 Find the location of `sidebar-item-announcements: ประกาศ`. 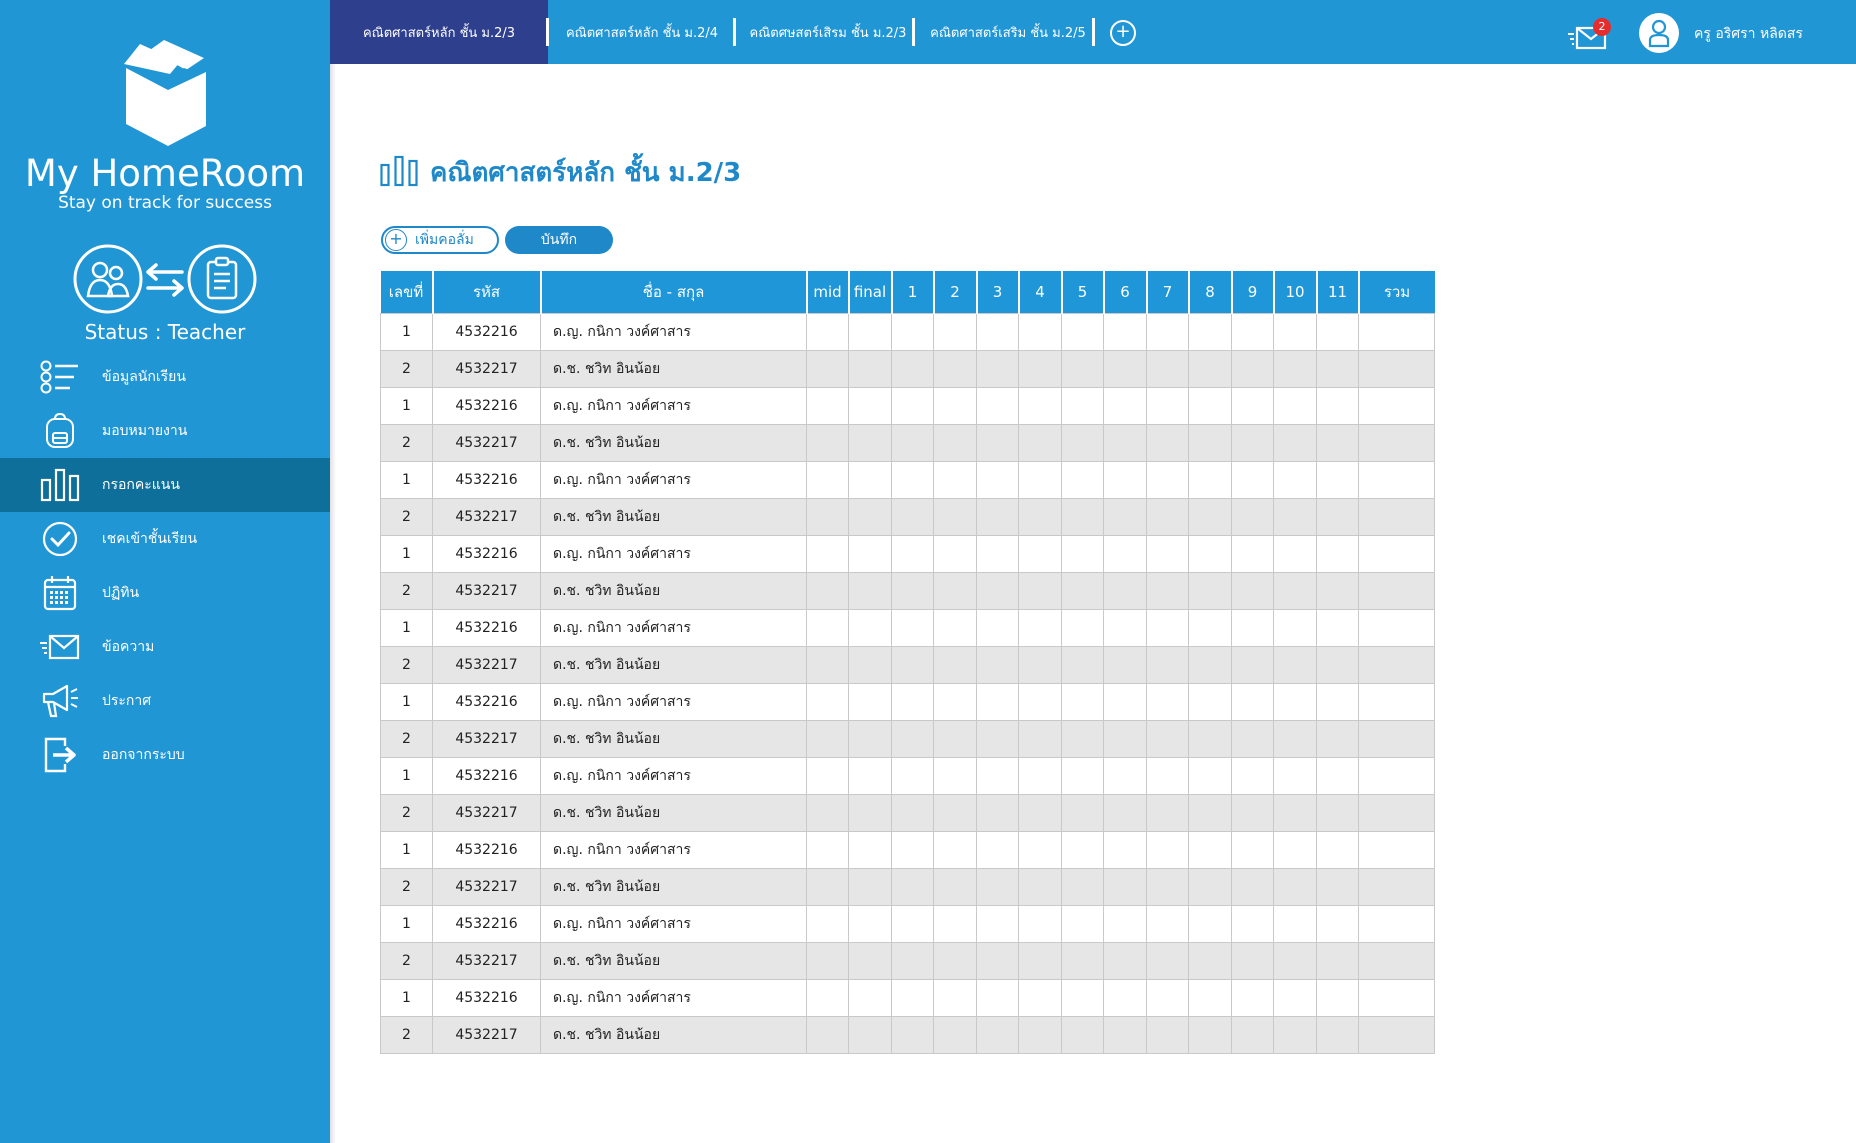

sidebar-item-announcements: ประกาศ is located at coordinates (165, 701).